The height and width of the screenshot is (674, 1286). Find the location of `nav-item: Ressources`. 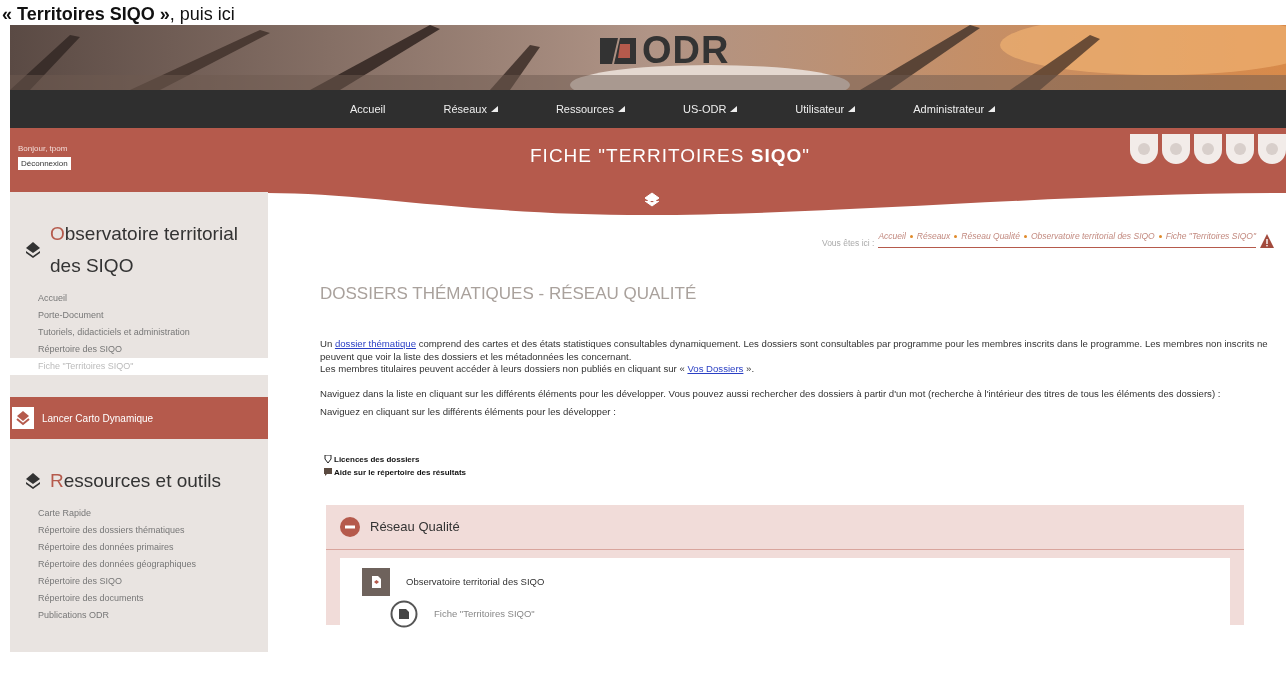

nav-item: Ressources is located at coordinates (590, 109).